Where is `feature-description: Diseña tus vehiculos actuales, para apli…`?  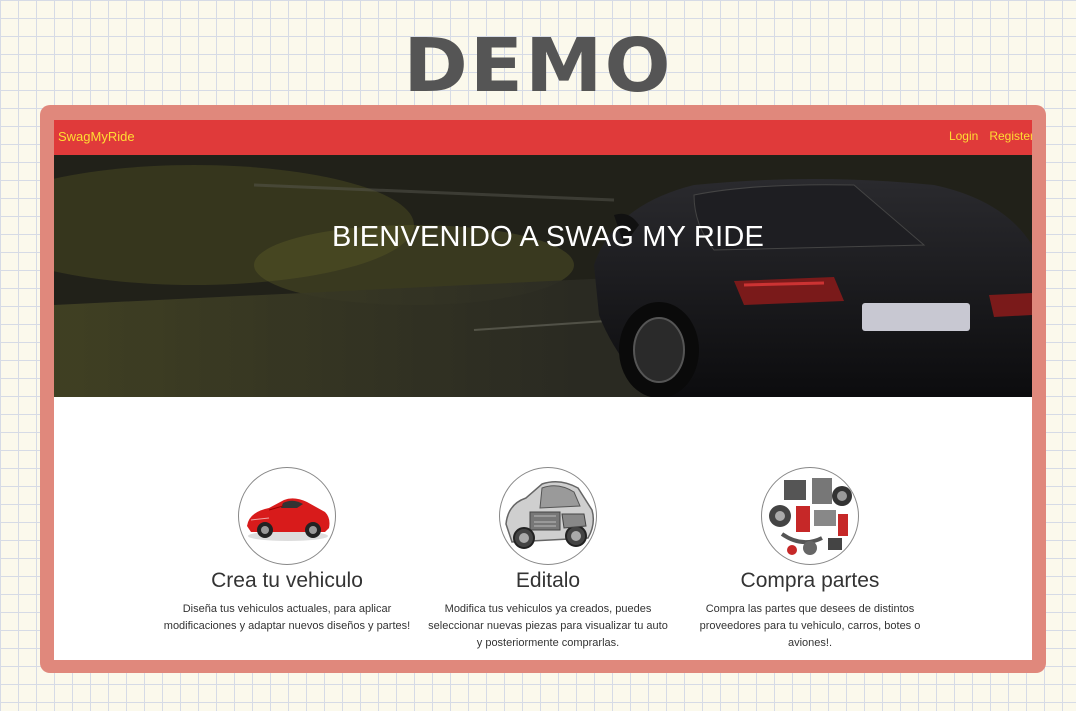
feature-description: Diseña tus vehiculos actuales, para apli… is located at coordinates (287, 617).